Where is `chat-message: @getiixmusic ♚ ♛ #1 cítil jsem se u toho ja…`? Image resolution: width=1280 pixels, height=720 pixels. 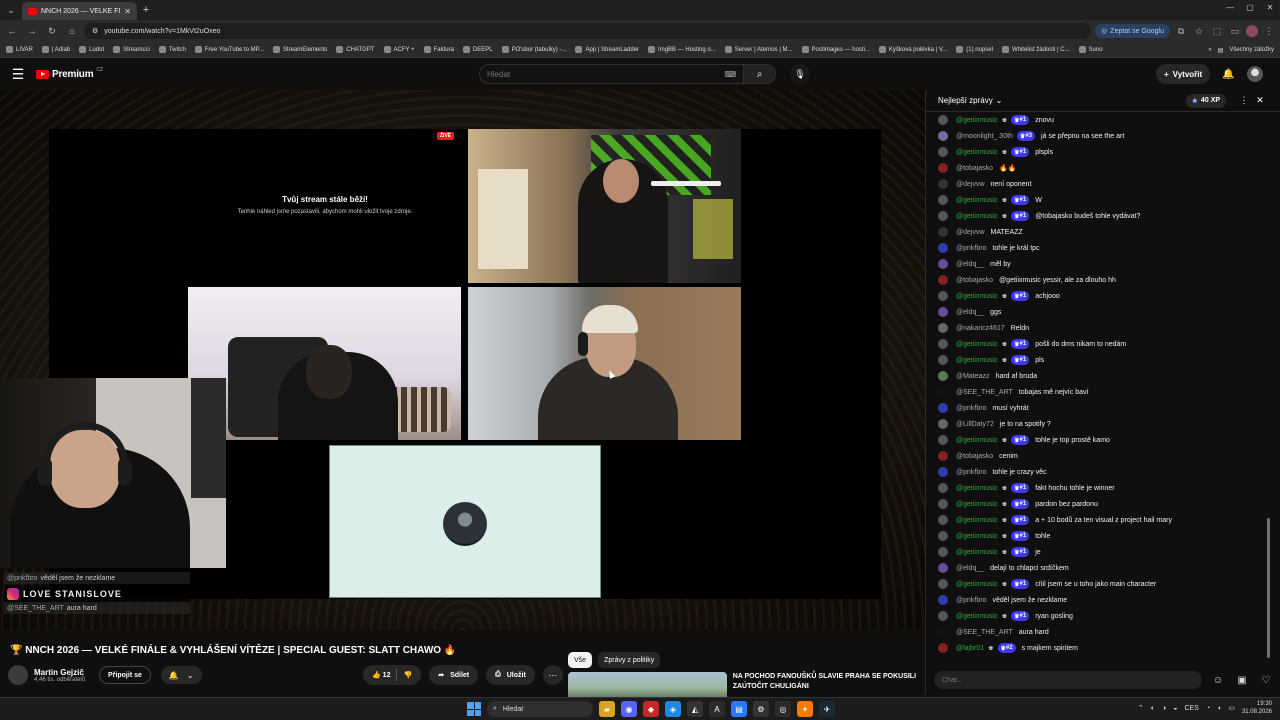
chat-message: @getiixmusic ♚ ♛ #1 cítil jsem se u toho ja… is located at coordinates (1098, 584).